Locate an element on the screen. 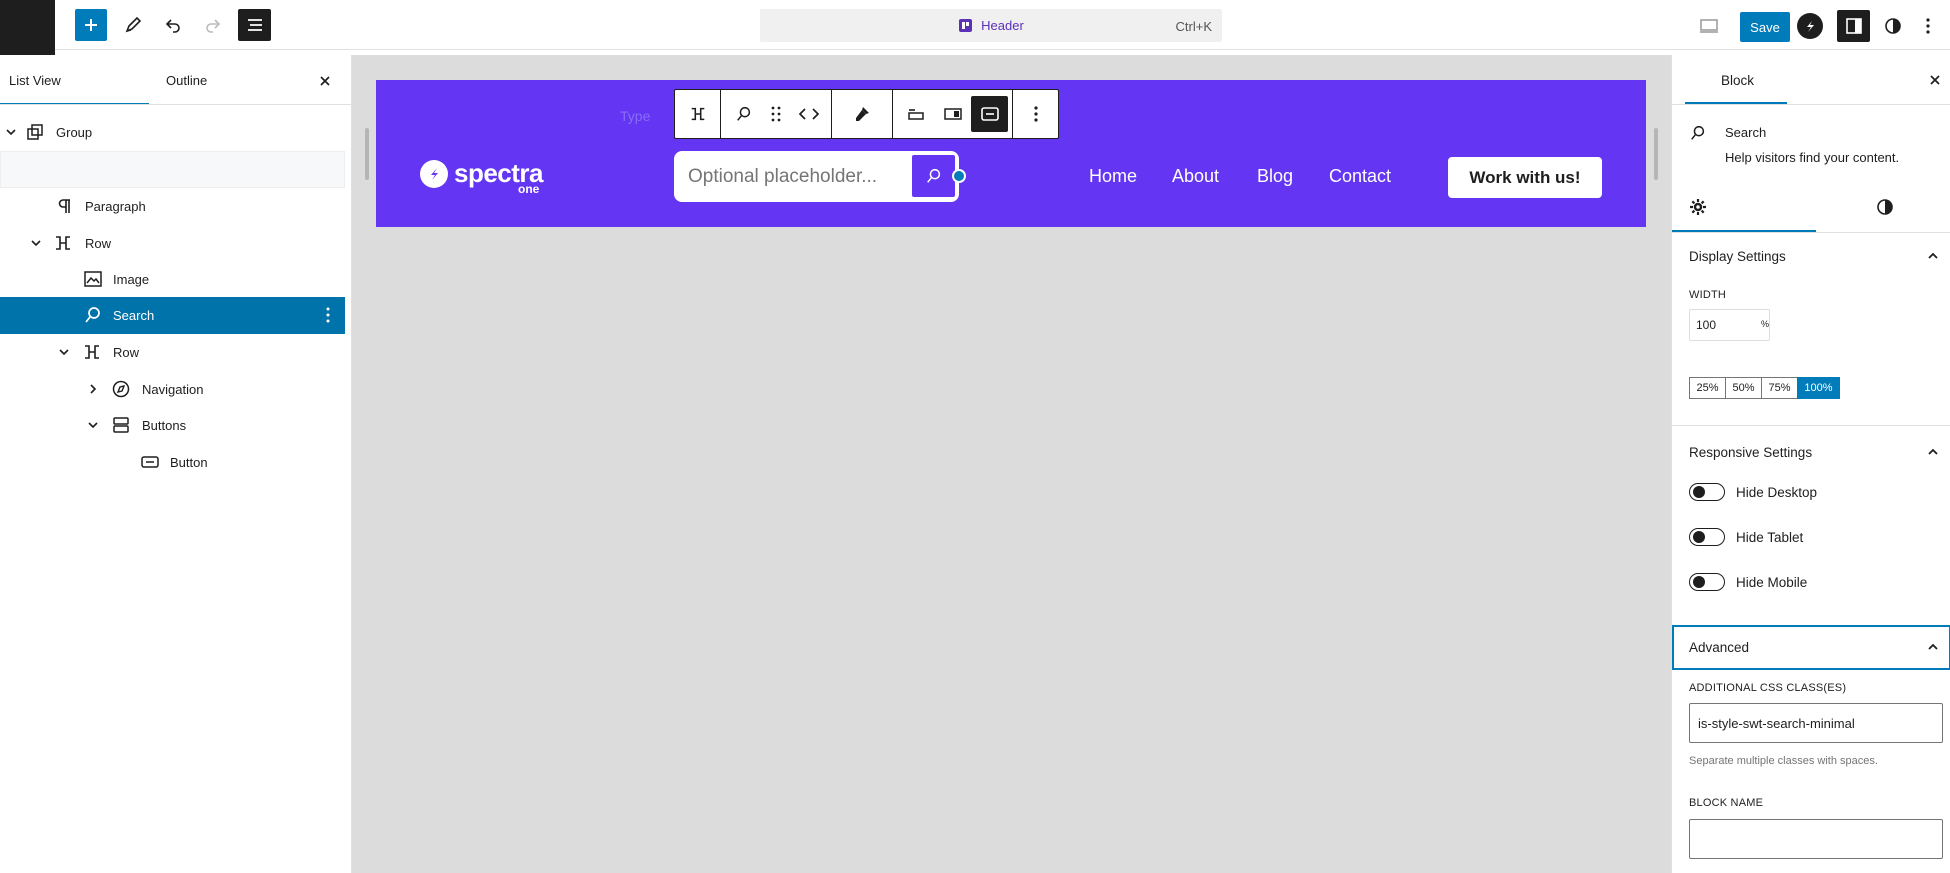 This screenshot has width=1950, height=873. block-toolbar is located at coordinates (866, 114).